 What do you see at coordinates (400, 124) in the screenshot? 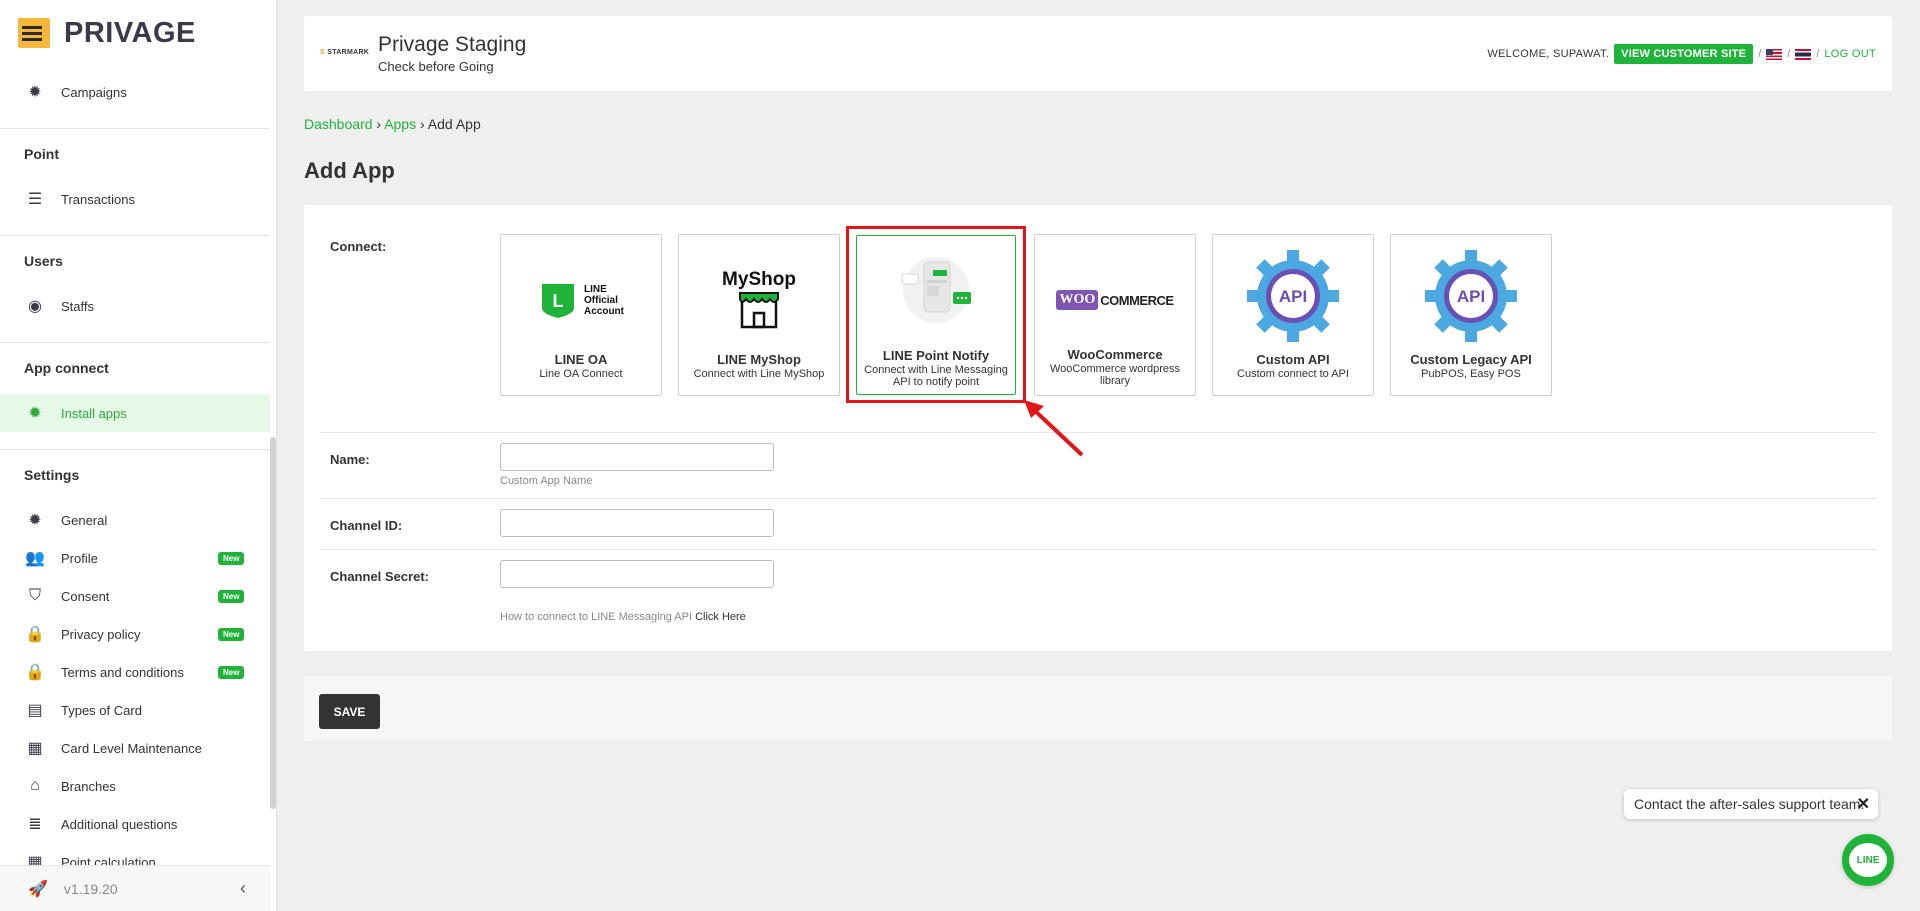
I see `breadcrumb-apps: Apps` at bounding box center [400, 124].